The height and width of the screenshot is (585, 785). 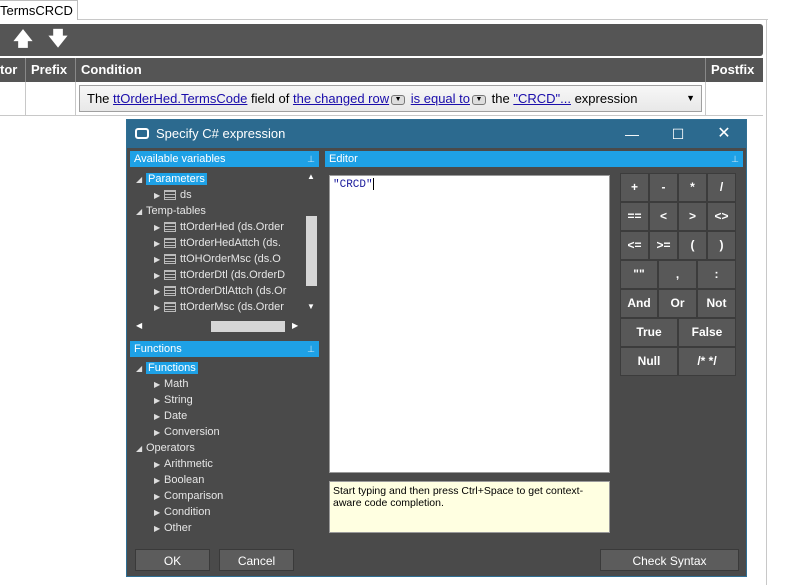 I want to click on column-header-condition: Condition, so click(x=391, y=70).